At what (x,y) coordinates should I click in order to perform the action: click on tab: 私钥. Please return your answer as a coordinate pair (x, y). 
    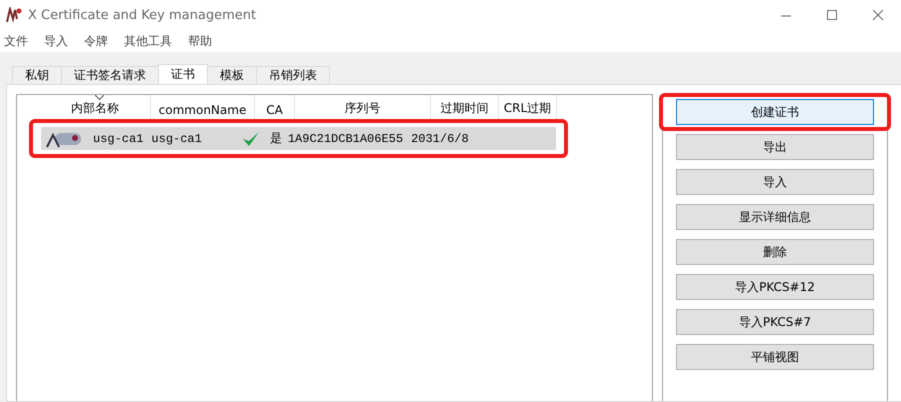
    Looking at the image, I should click on (37, 75).